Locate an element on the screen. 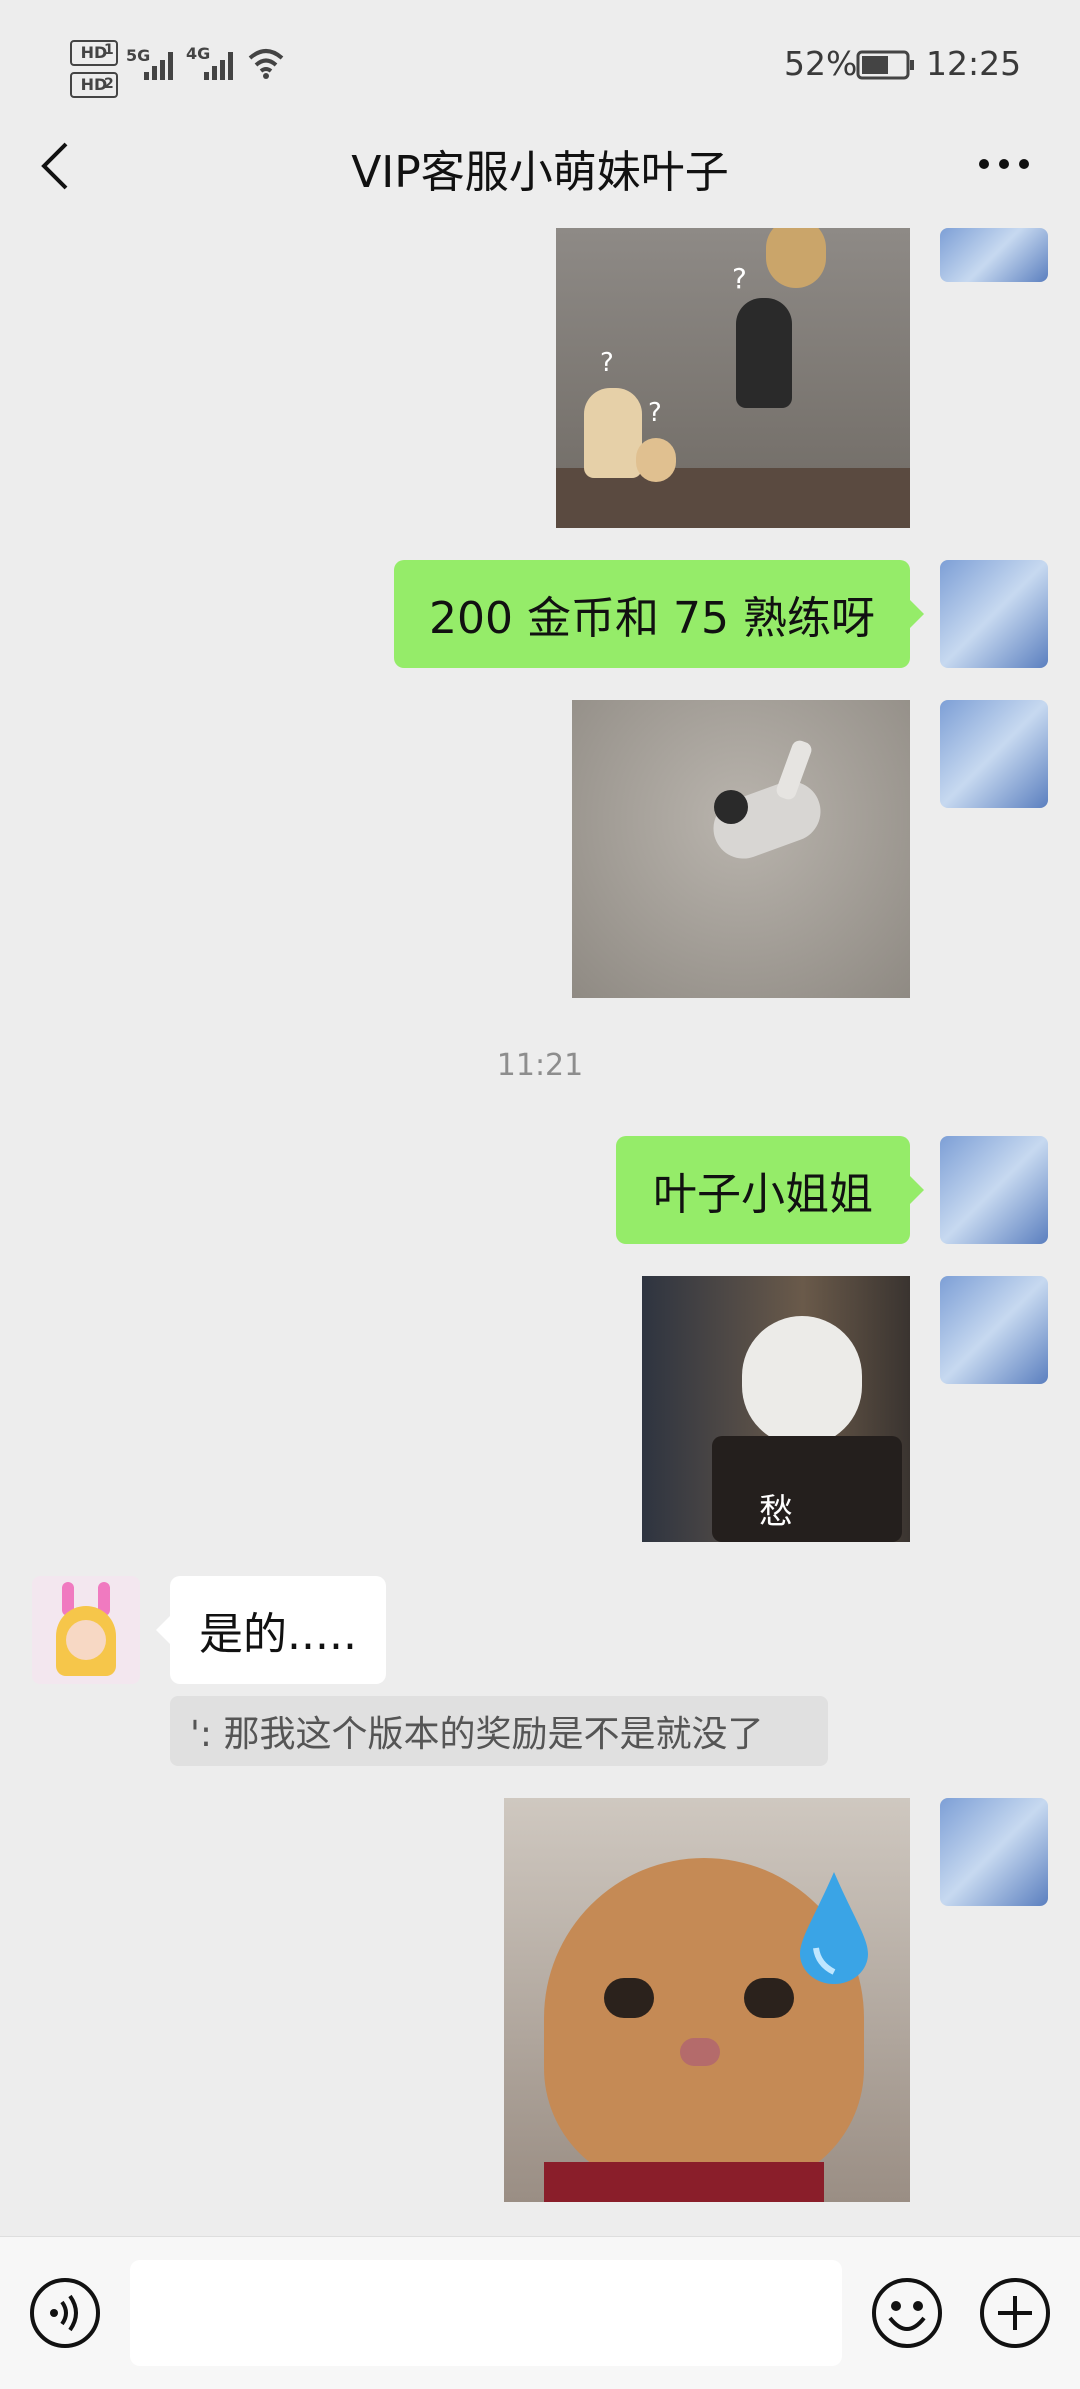  hd1-sub: 1 is located at coordinates (109, 50).